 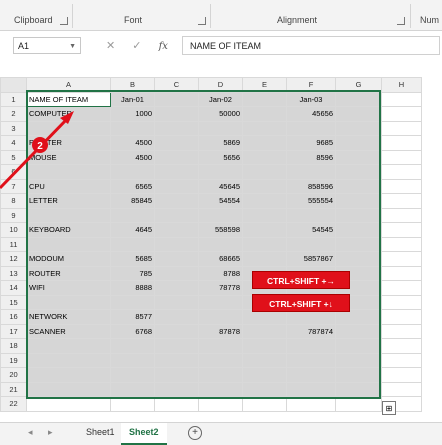 I want to click on row-header: 6, so click(x=13, y=172).